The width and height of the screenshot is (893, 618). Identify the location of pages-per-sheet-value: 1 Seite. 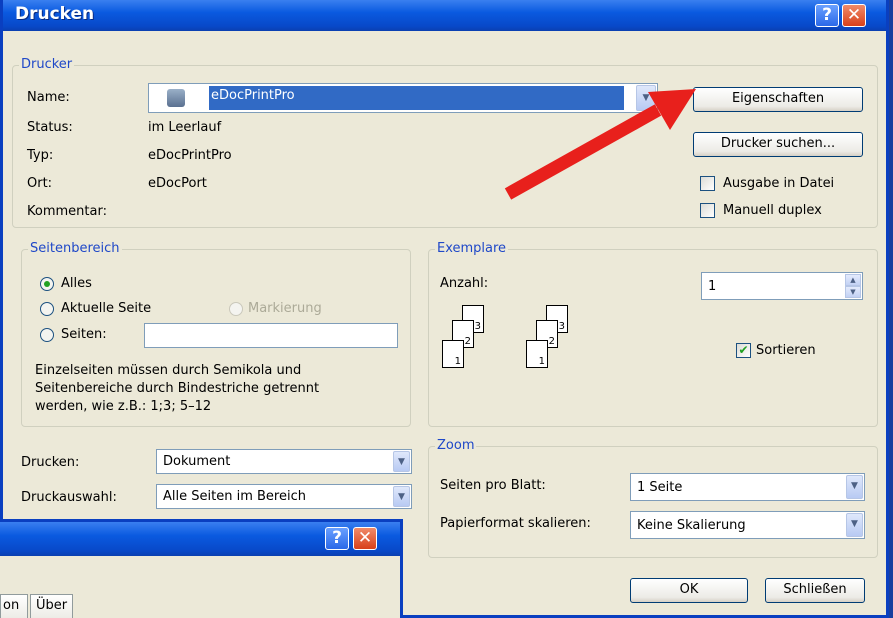
(660, 487).